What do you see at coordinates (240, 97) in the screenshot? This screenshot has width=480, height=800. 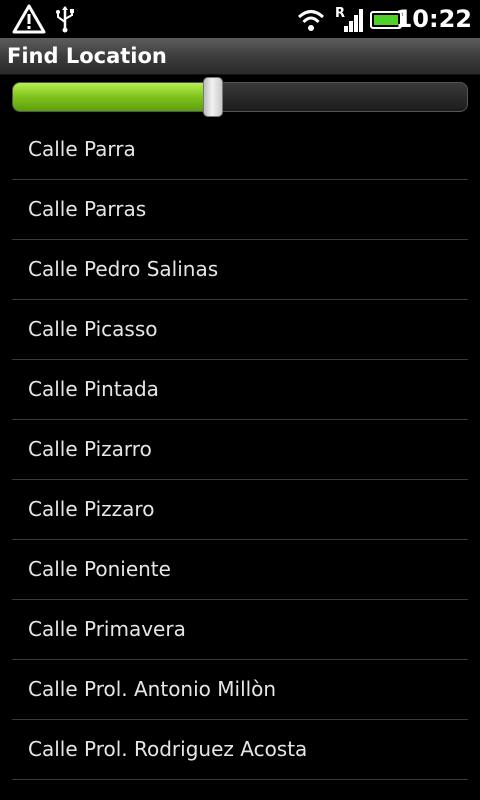 I see `zoom-slider` at bounding box center [240, 97].